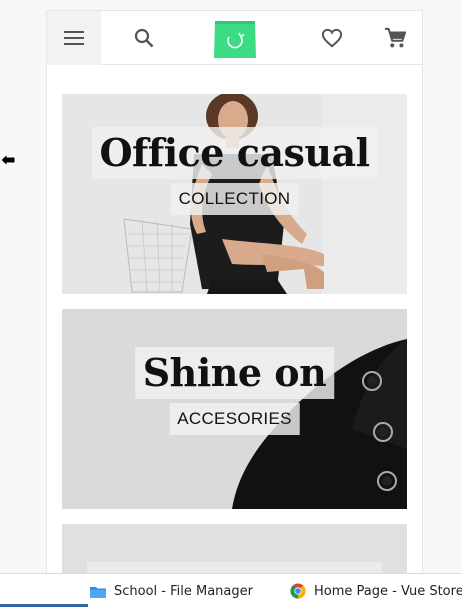  Describe the element at coordinates (388, 591) in the screenshot. I see `taskbar-item-label: Home Page - Vue Store` at that location.